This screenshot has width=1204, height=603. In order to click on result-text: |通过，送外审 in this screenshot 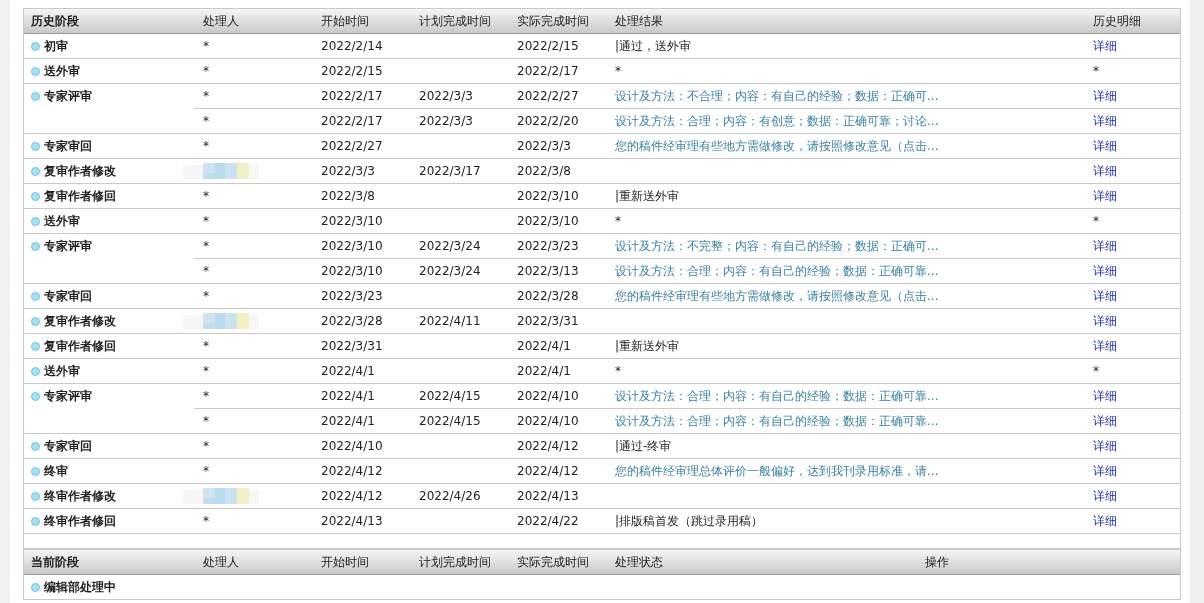, I will do `click(653, 46)`.